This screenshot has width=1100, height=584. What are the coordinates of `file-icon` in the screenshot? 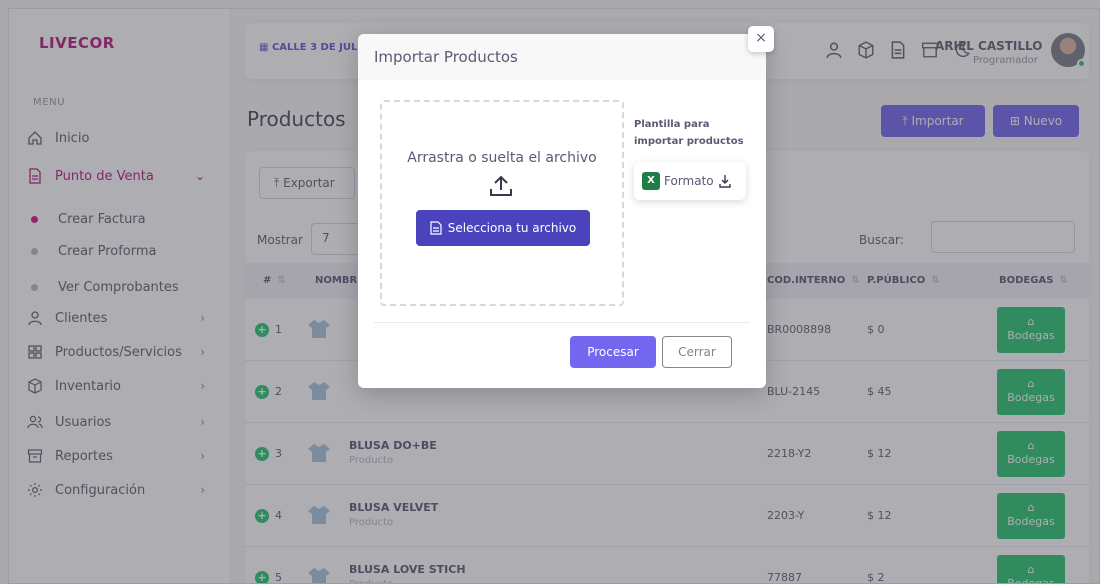 It's located at (436, 228).